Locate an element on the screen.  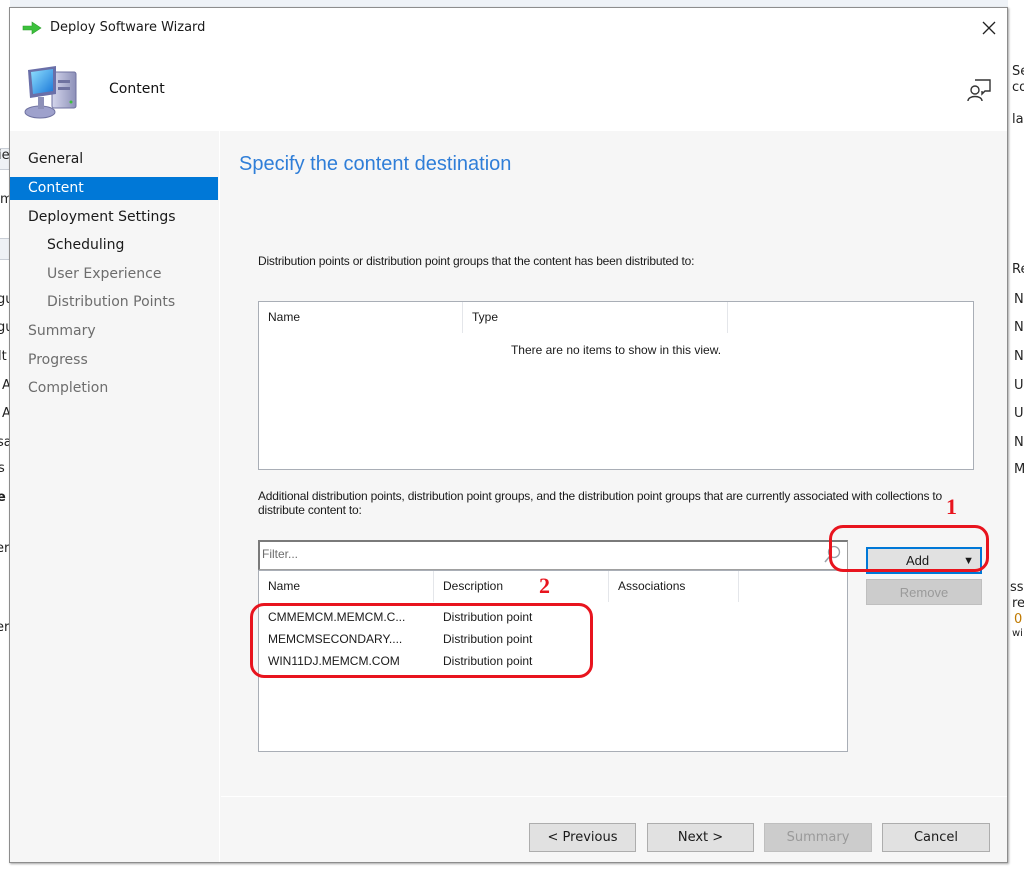
nav-item-deployment-settings: Deployment Settings is located at coordinates (114, 217).